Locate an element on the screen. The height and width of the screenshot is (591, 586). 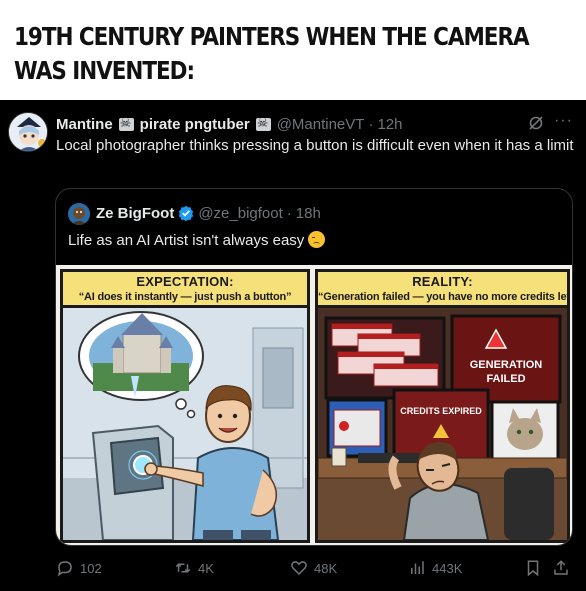
reply-button: 102 is located at coordinates (79, 568).